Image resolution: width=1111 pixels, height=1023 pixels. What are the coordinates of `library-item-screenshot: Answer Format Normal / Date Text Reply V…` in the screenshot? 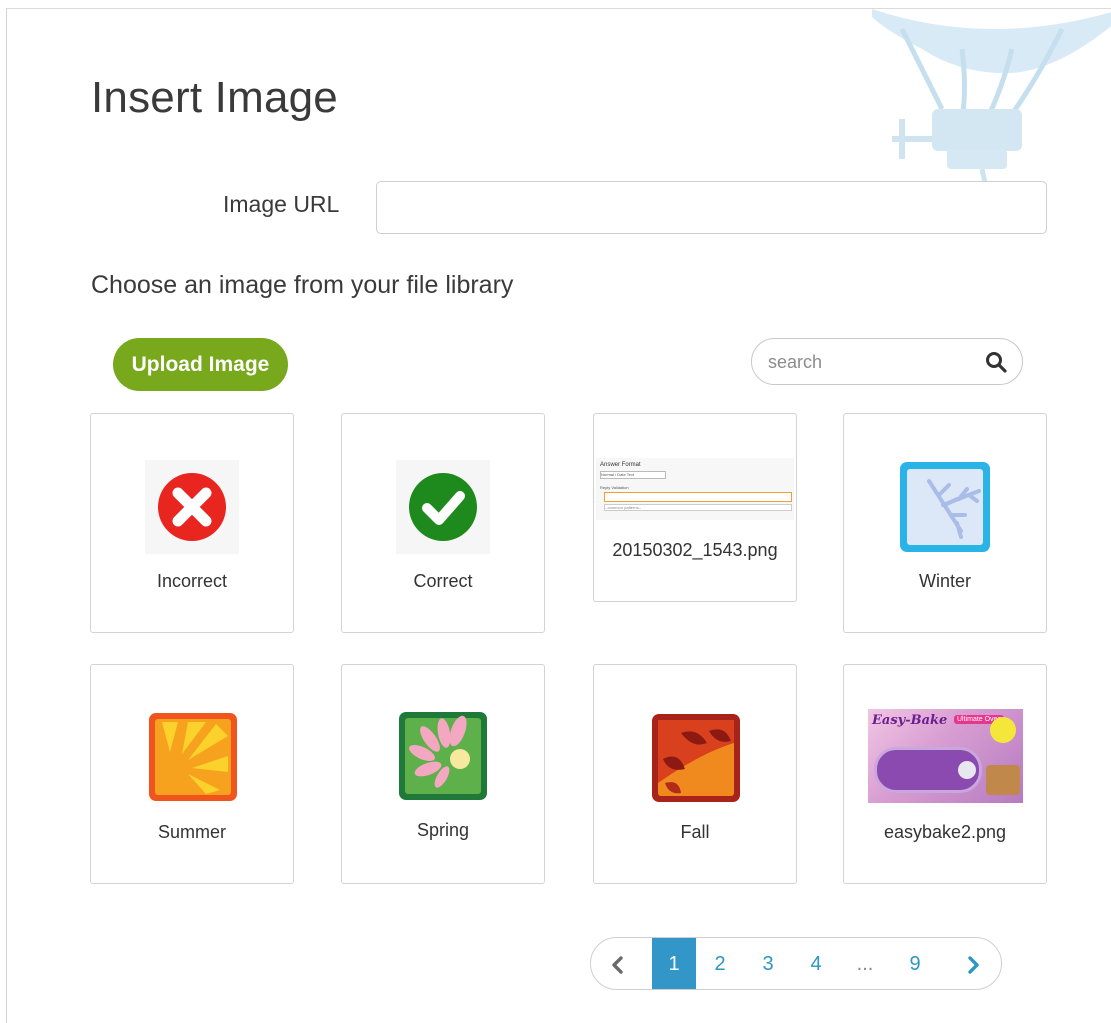 It's located at (695, 507).